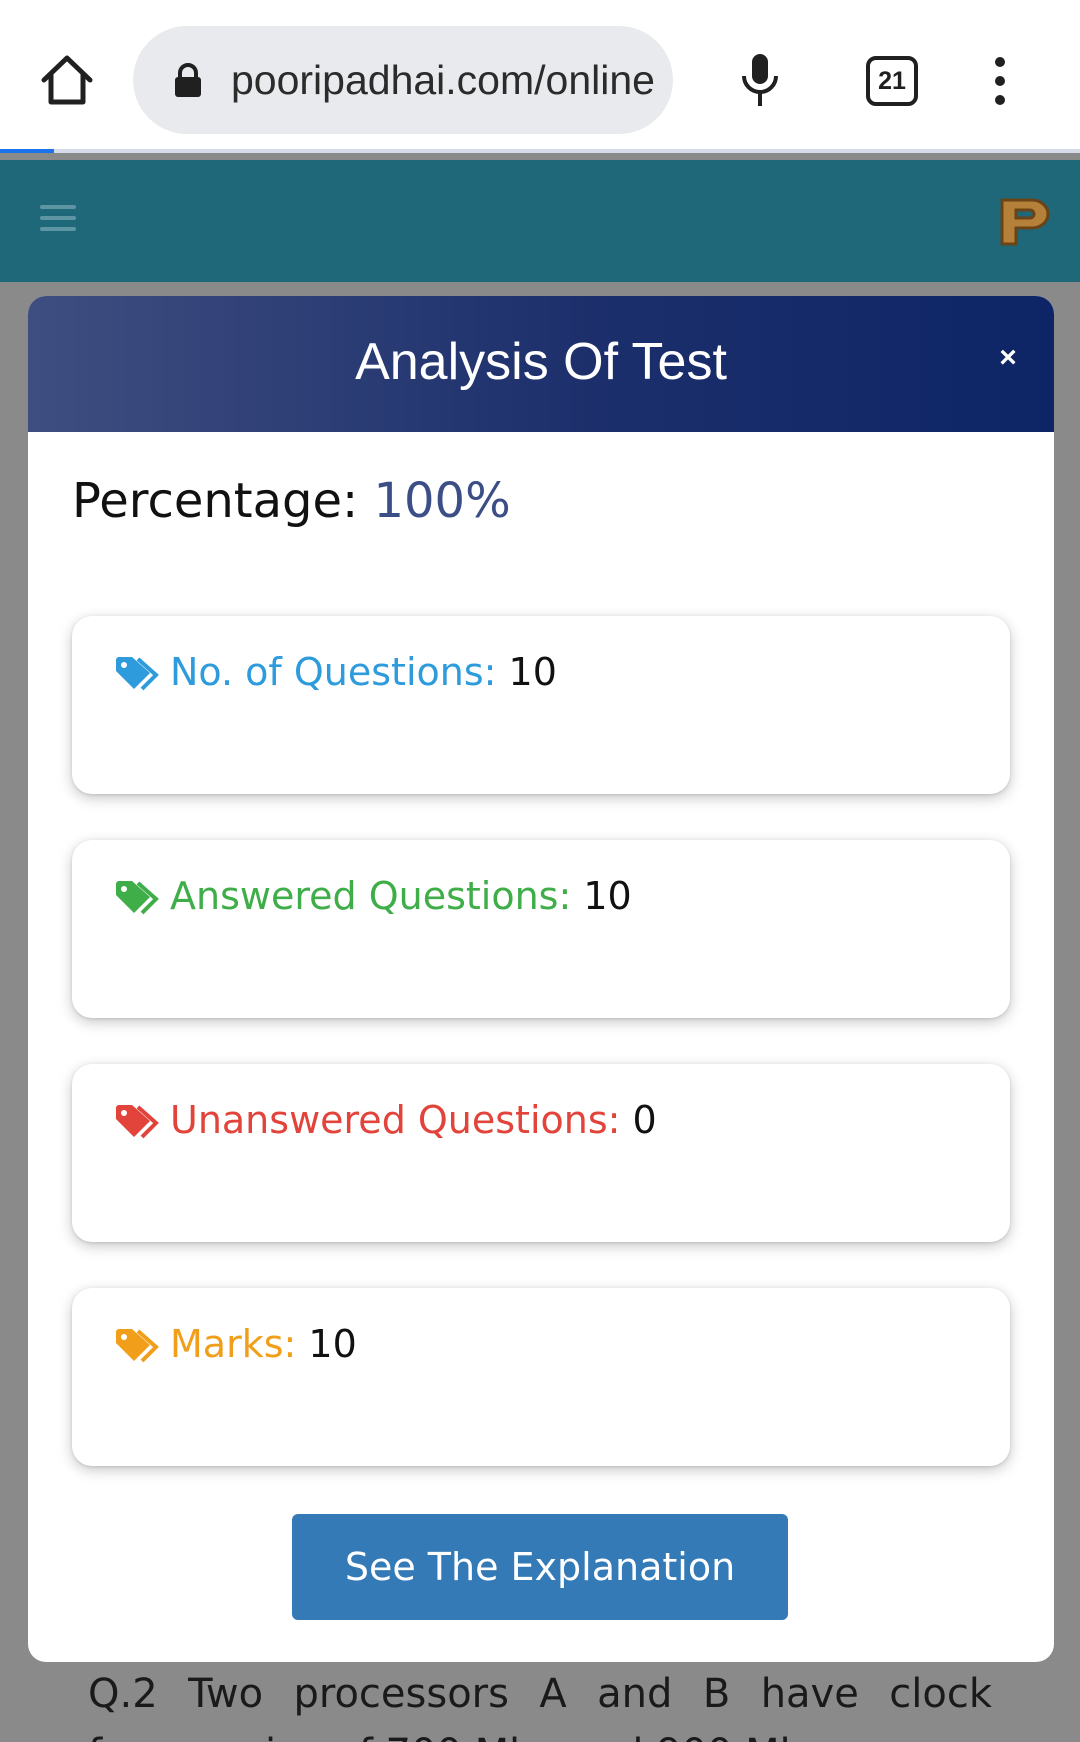  I want to click on percentage-row: Percentage: 100%, so click(291, 501).